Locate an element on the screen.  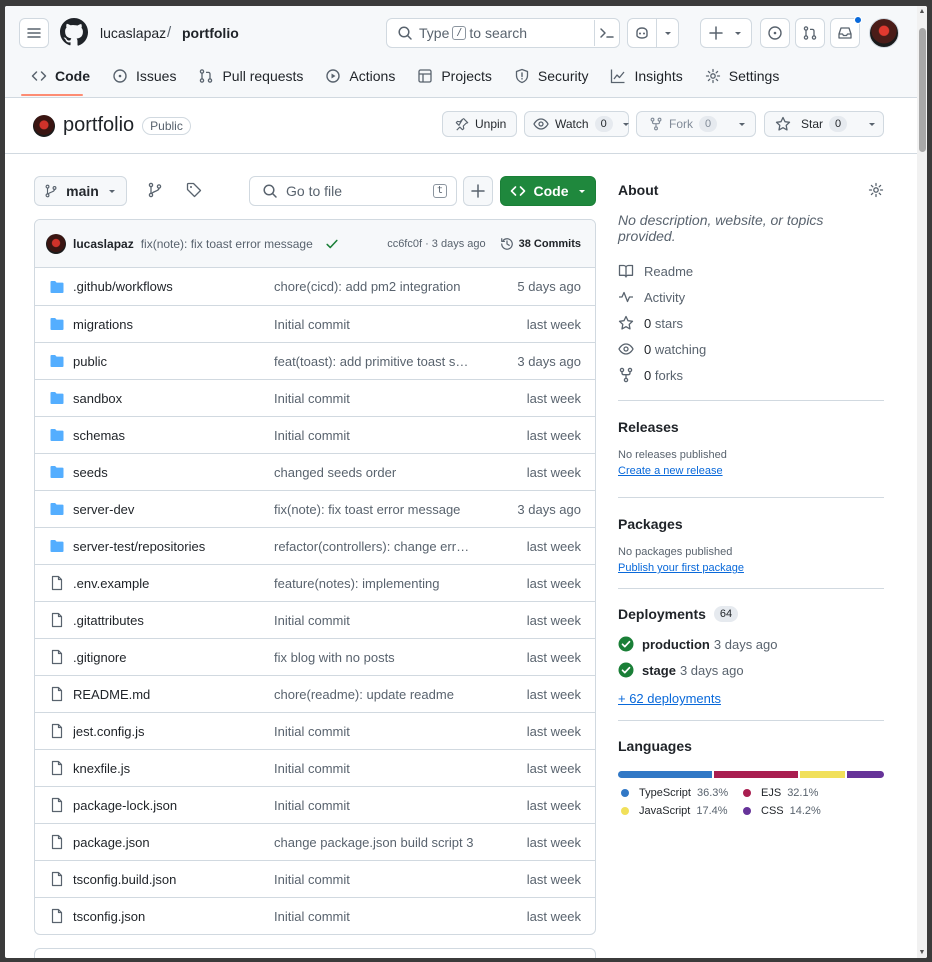
language-item: CSS 14.2% is located at coordinates (803, 811).